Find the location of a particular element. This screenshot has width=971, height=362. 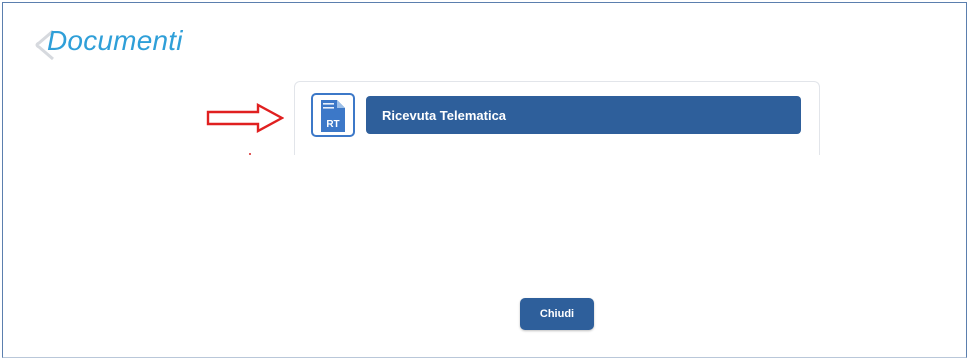

documents-panel: RT Ricevuta Telematica is located at coordinates (557, 118).